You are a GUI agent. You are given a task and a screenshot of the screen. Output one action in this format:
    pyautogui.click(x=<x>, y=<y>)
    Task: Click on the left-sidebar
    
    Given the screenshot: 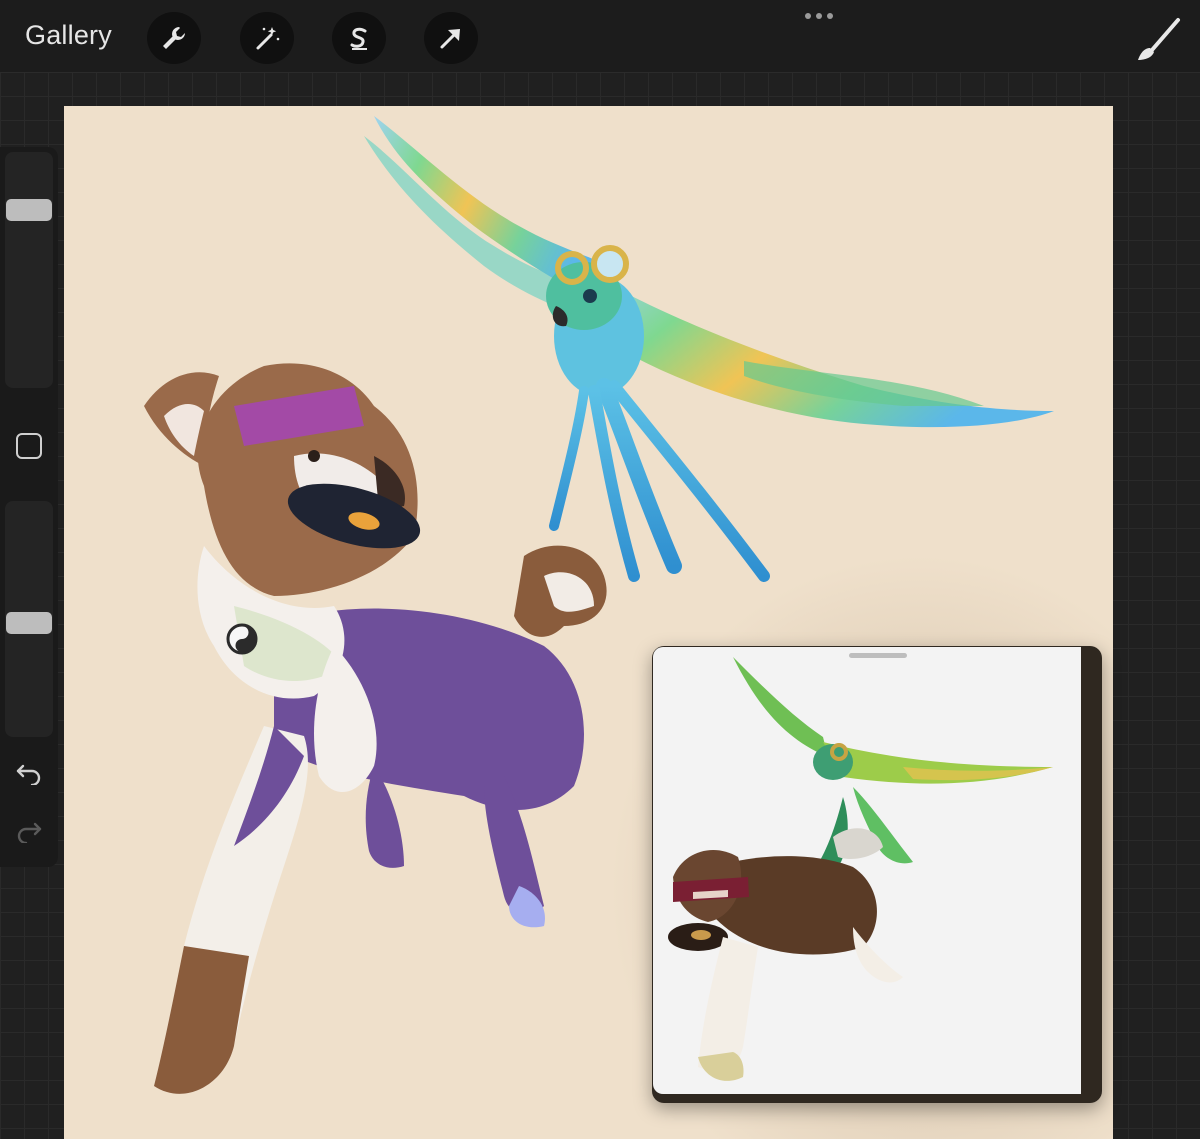 What is the action you would take?
    pyautogui.click(x=29, y=507)
    